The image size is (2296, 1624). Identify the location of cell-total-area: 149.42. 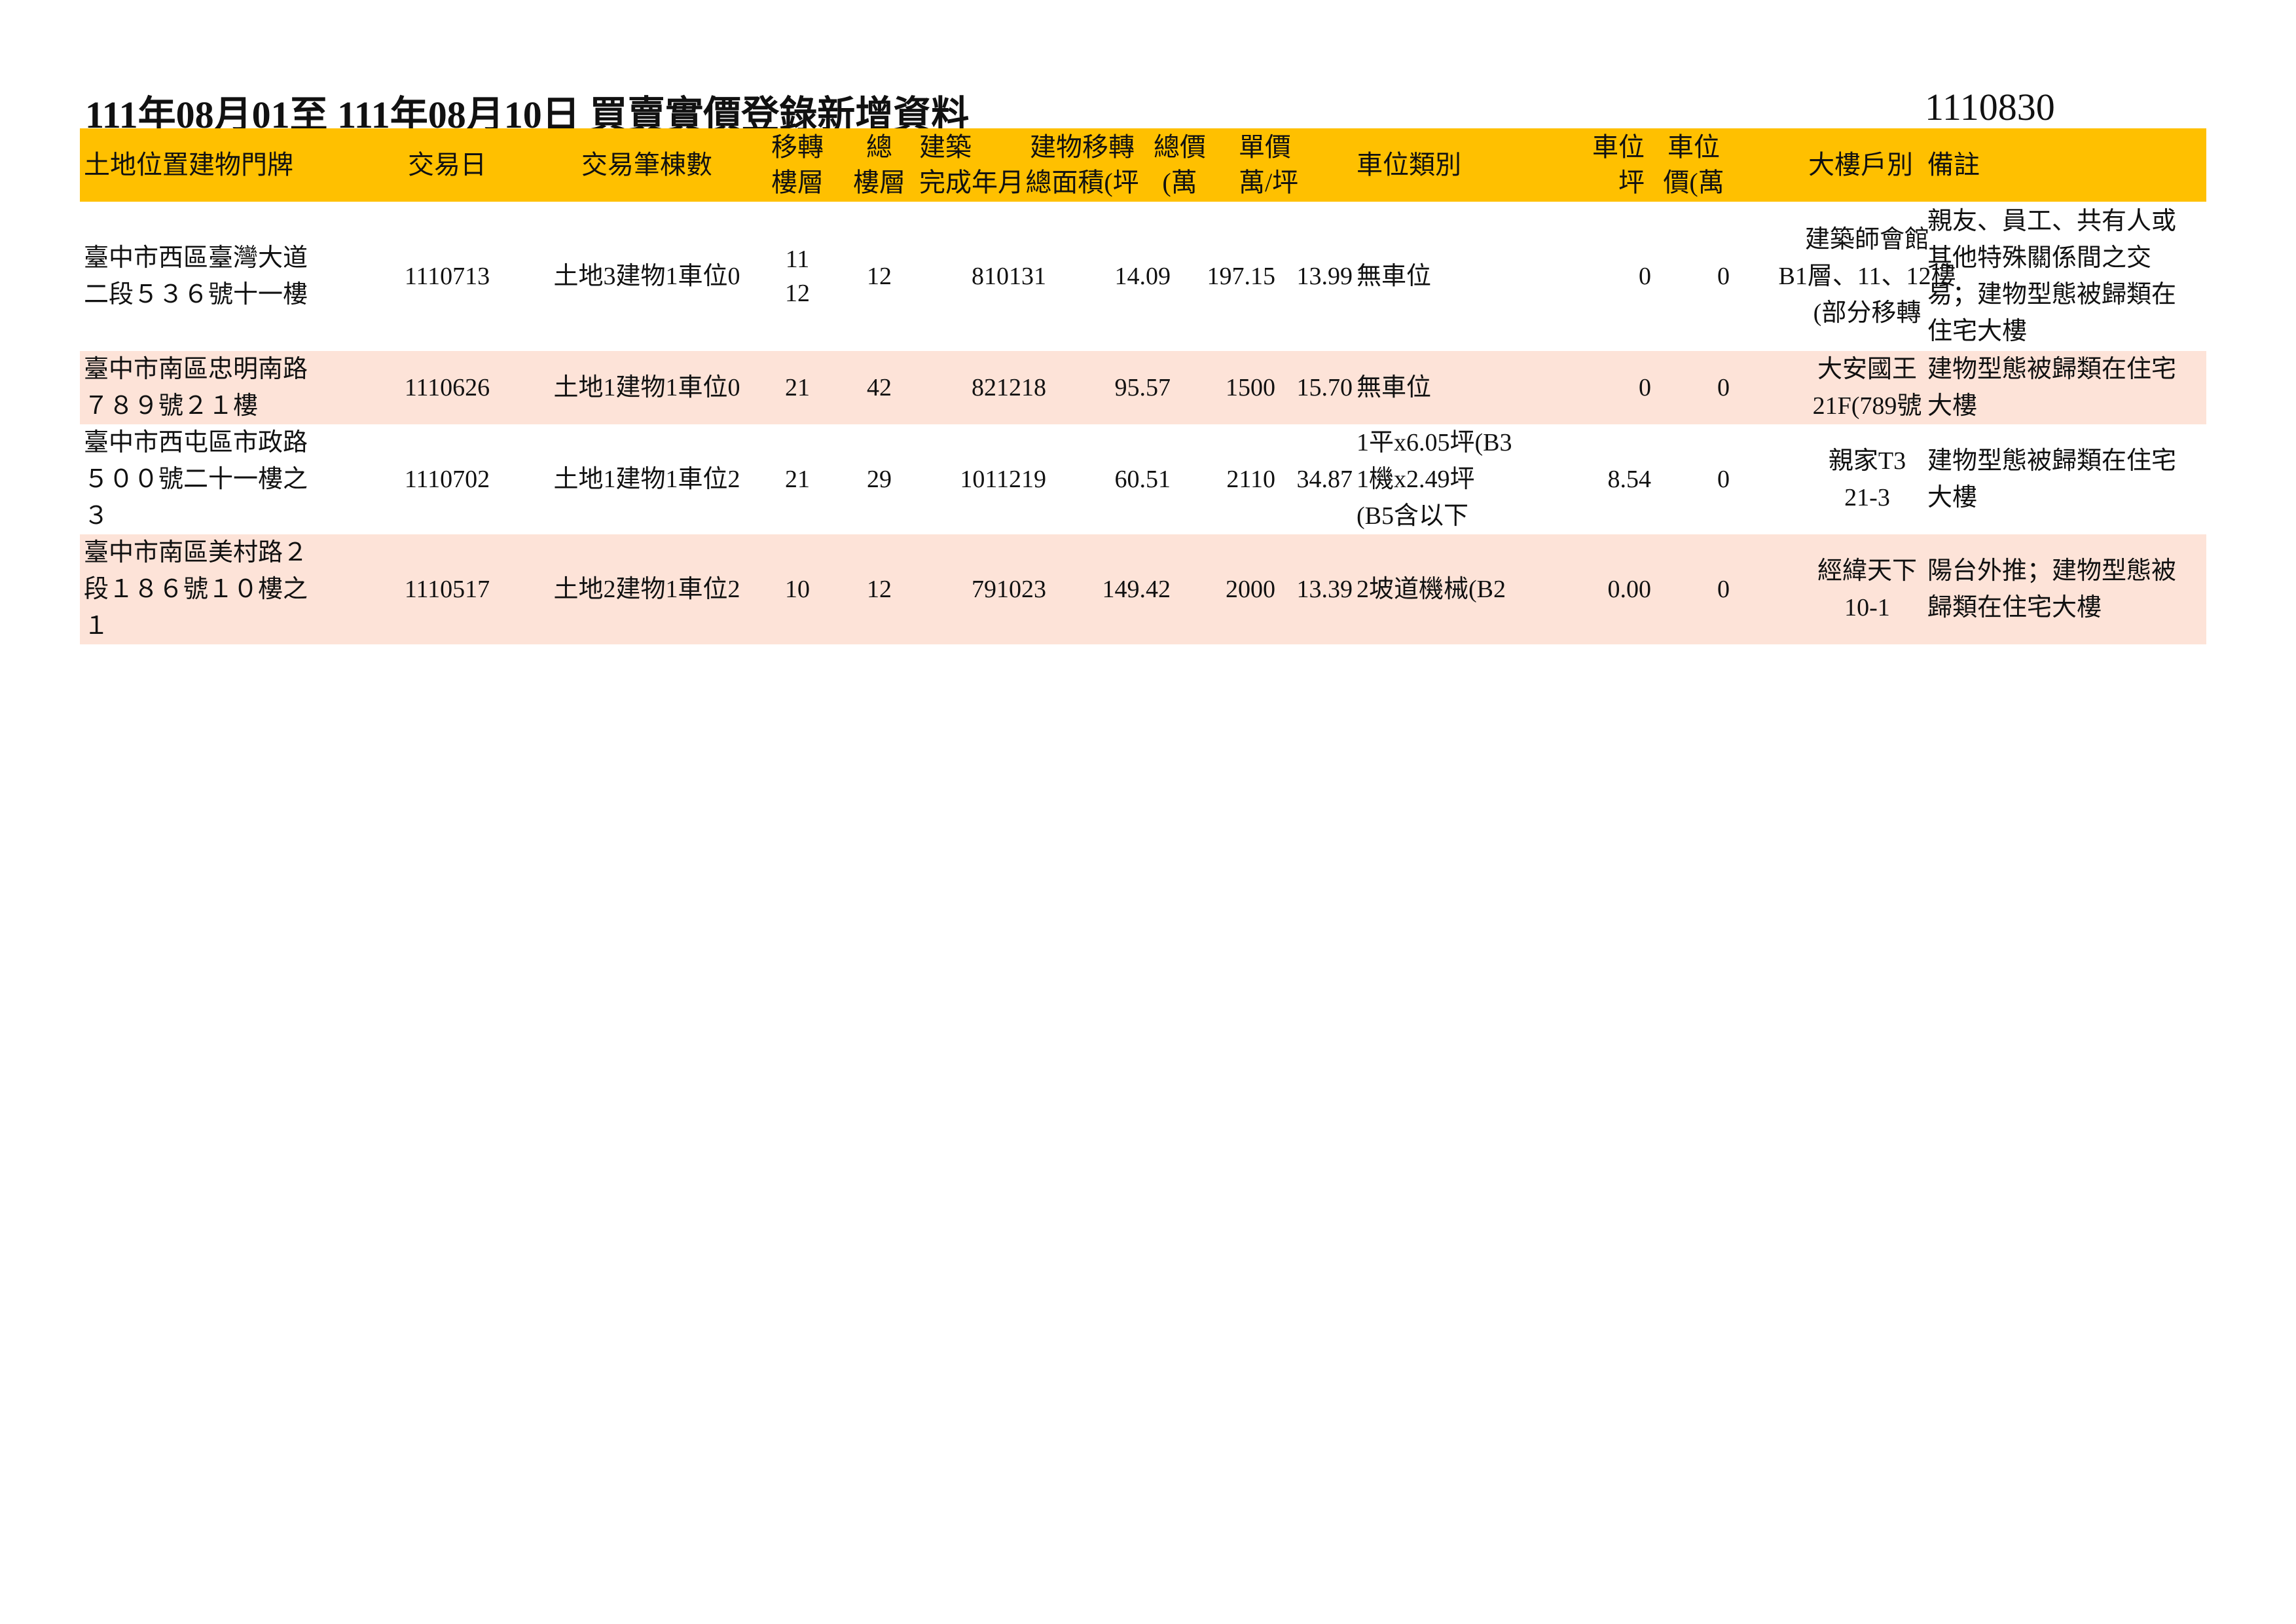
(1136, 589).